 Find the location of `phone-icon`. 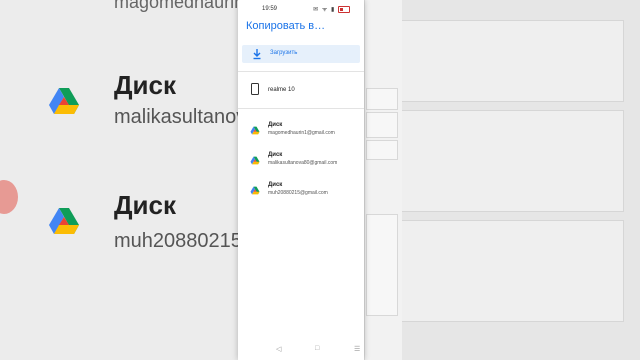

phone-icon is located at coordinates (255, 89).